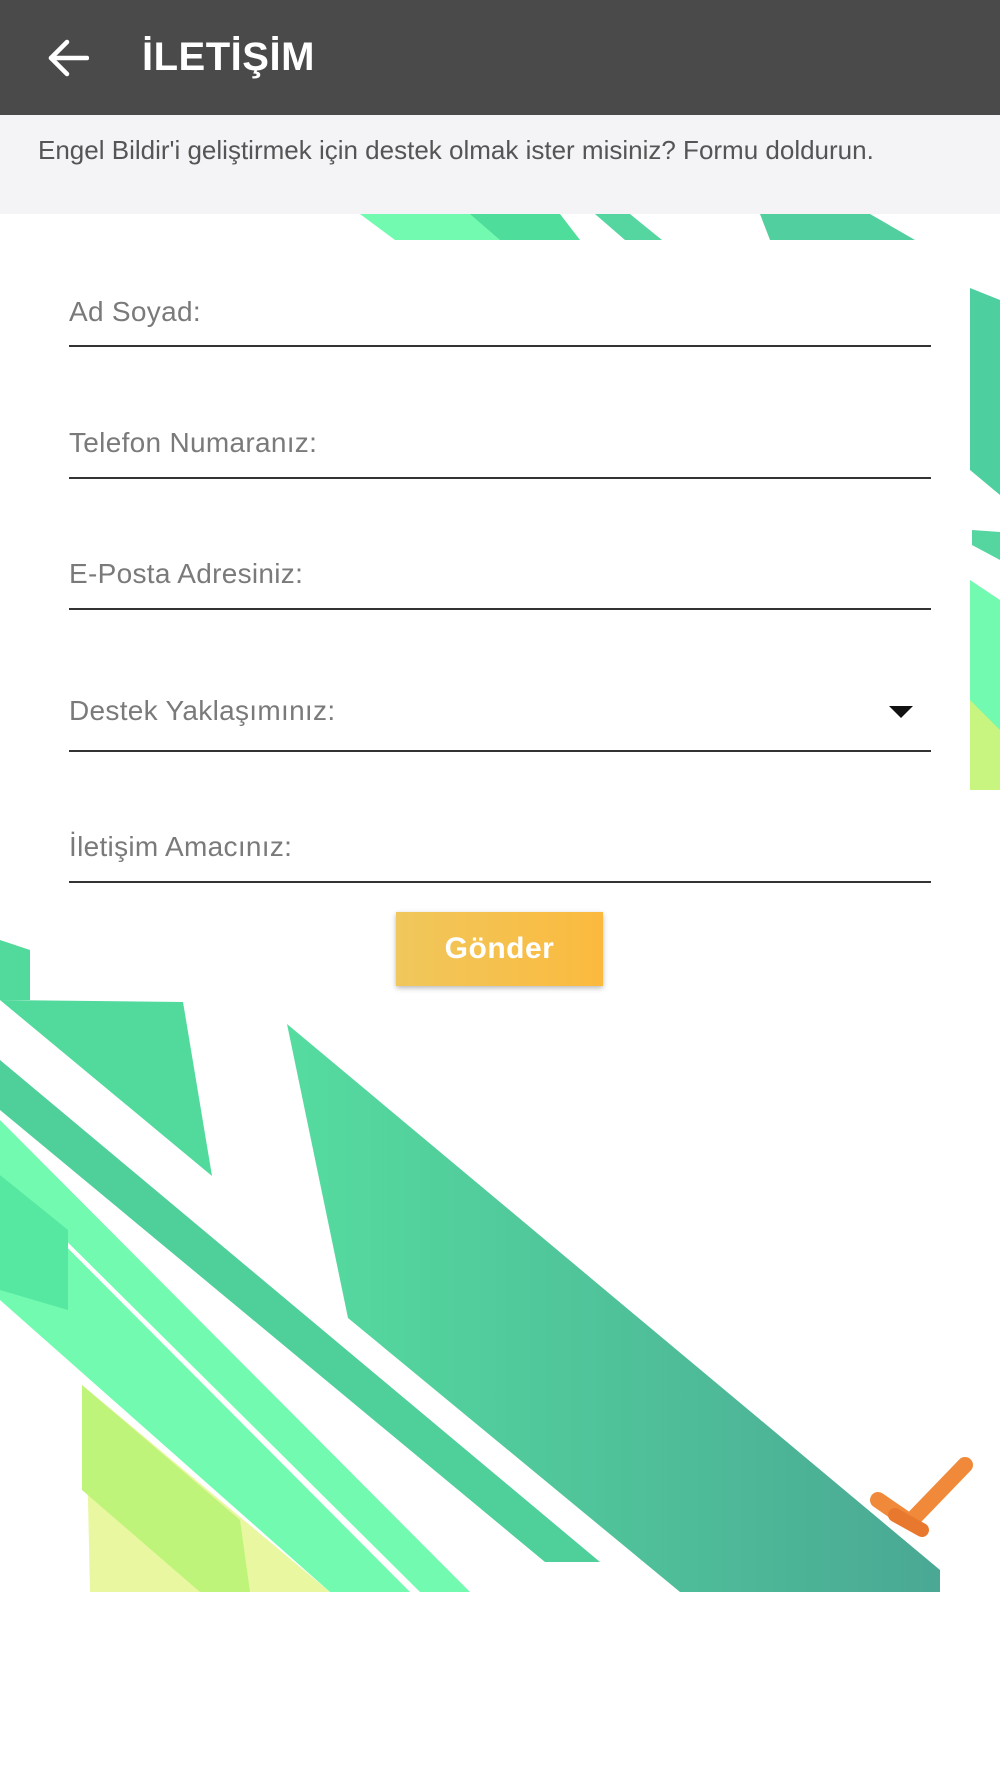 This screenshot has width=1000, height=1778. I want to click on name-input, so click(502, 313).